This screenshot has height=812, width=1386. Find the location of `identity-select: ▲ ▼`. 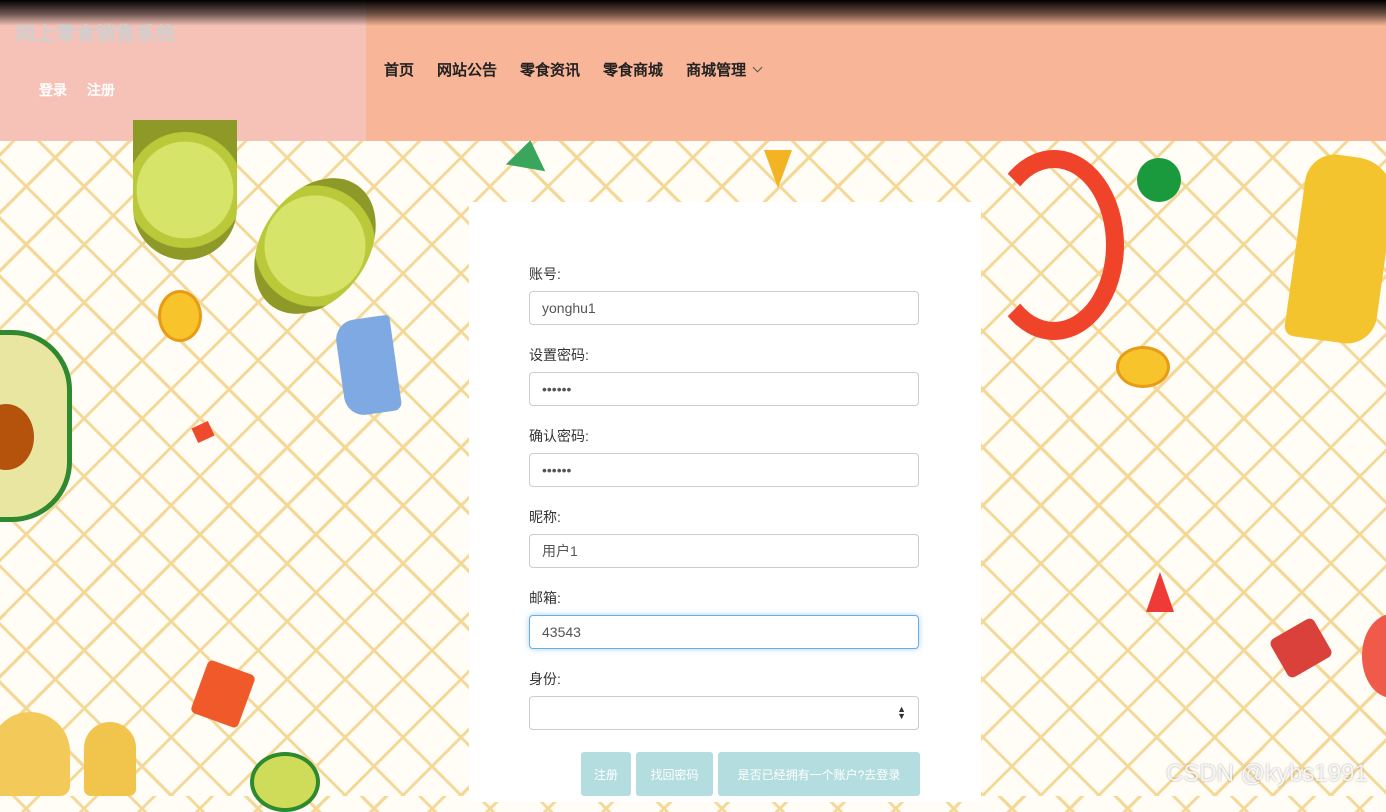

identity-select: ▲ ▼ is located at coordinates (724, 713).